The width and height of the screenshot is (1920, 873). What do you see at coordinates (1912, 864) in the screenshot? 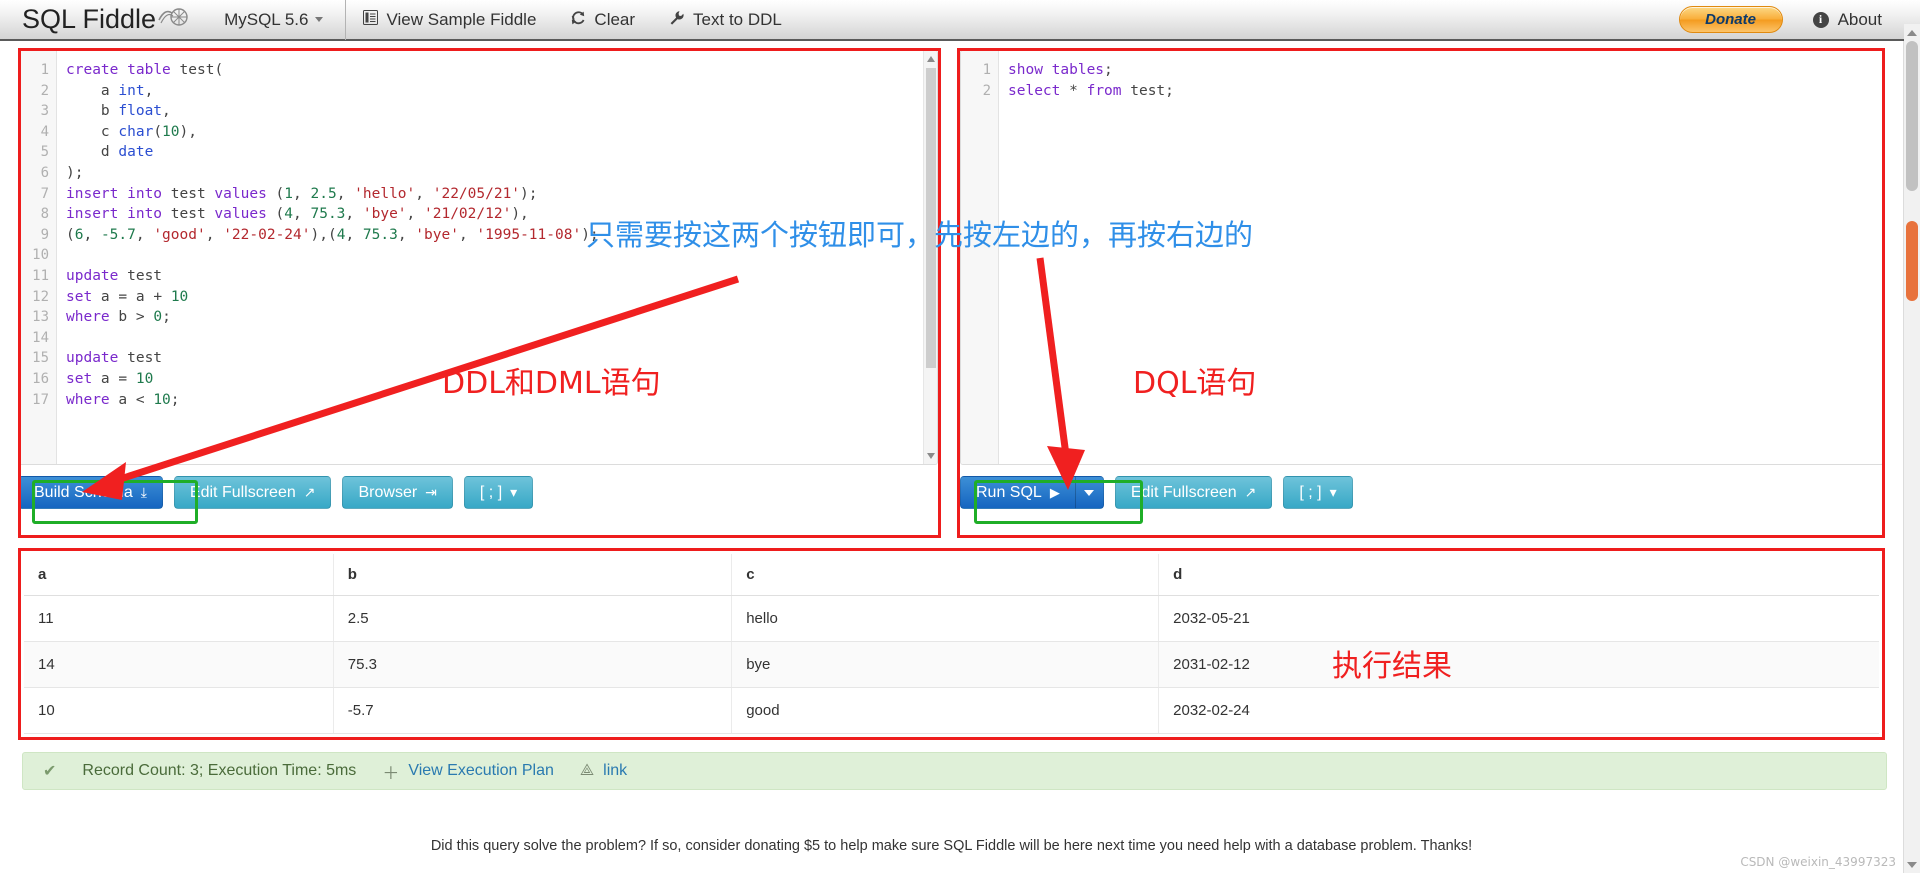
I see `scroll-down-arrow-icon` at bounding box center [1912, 864].